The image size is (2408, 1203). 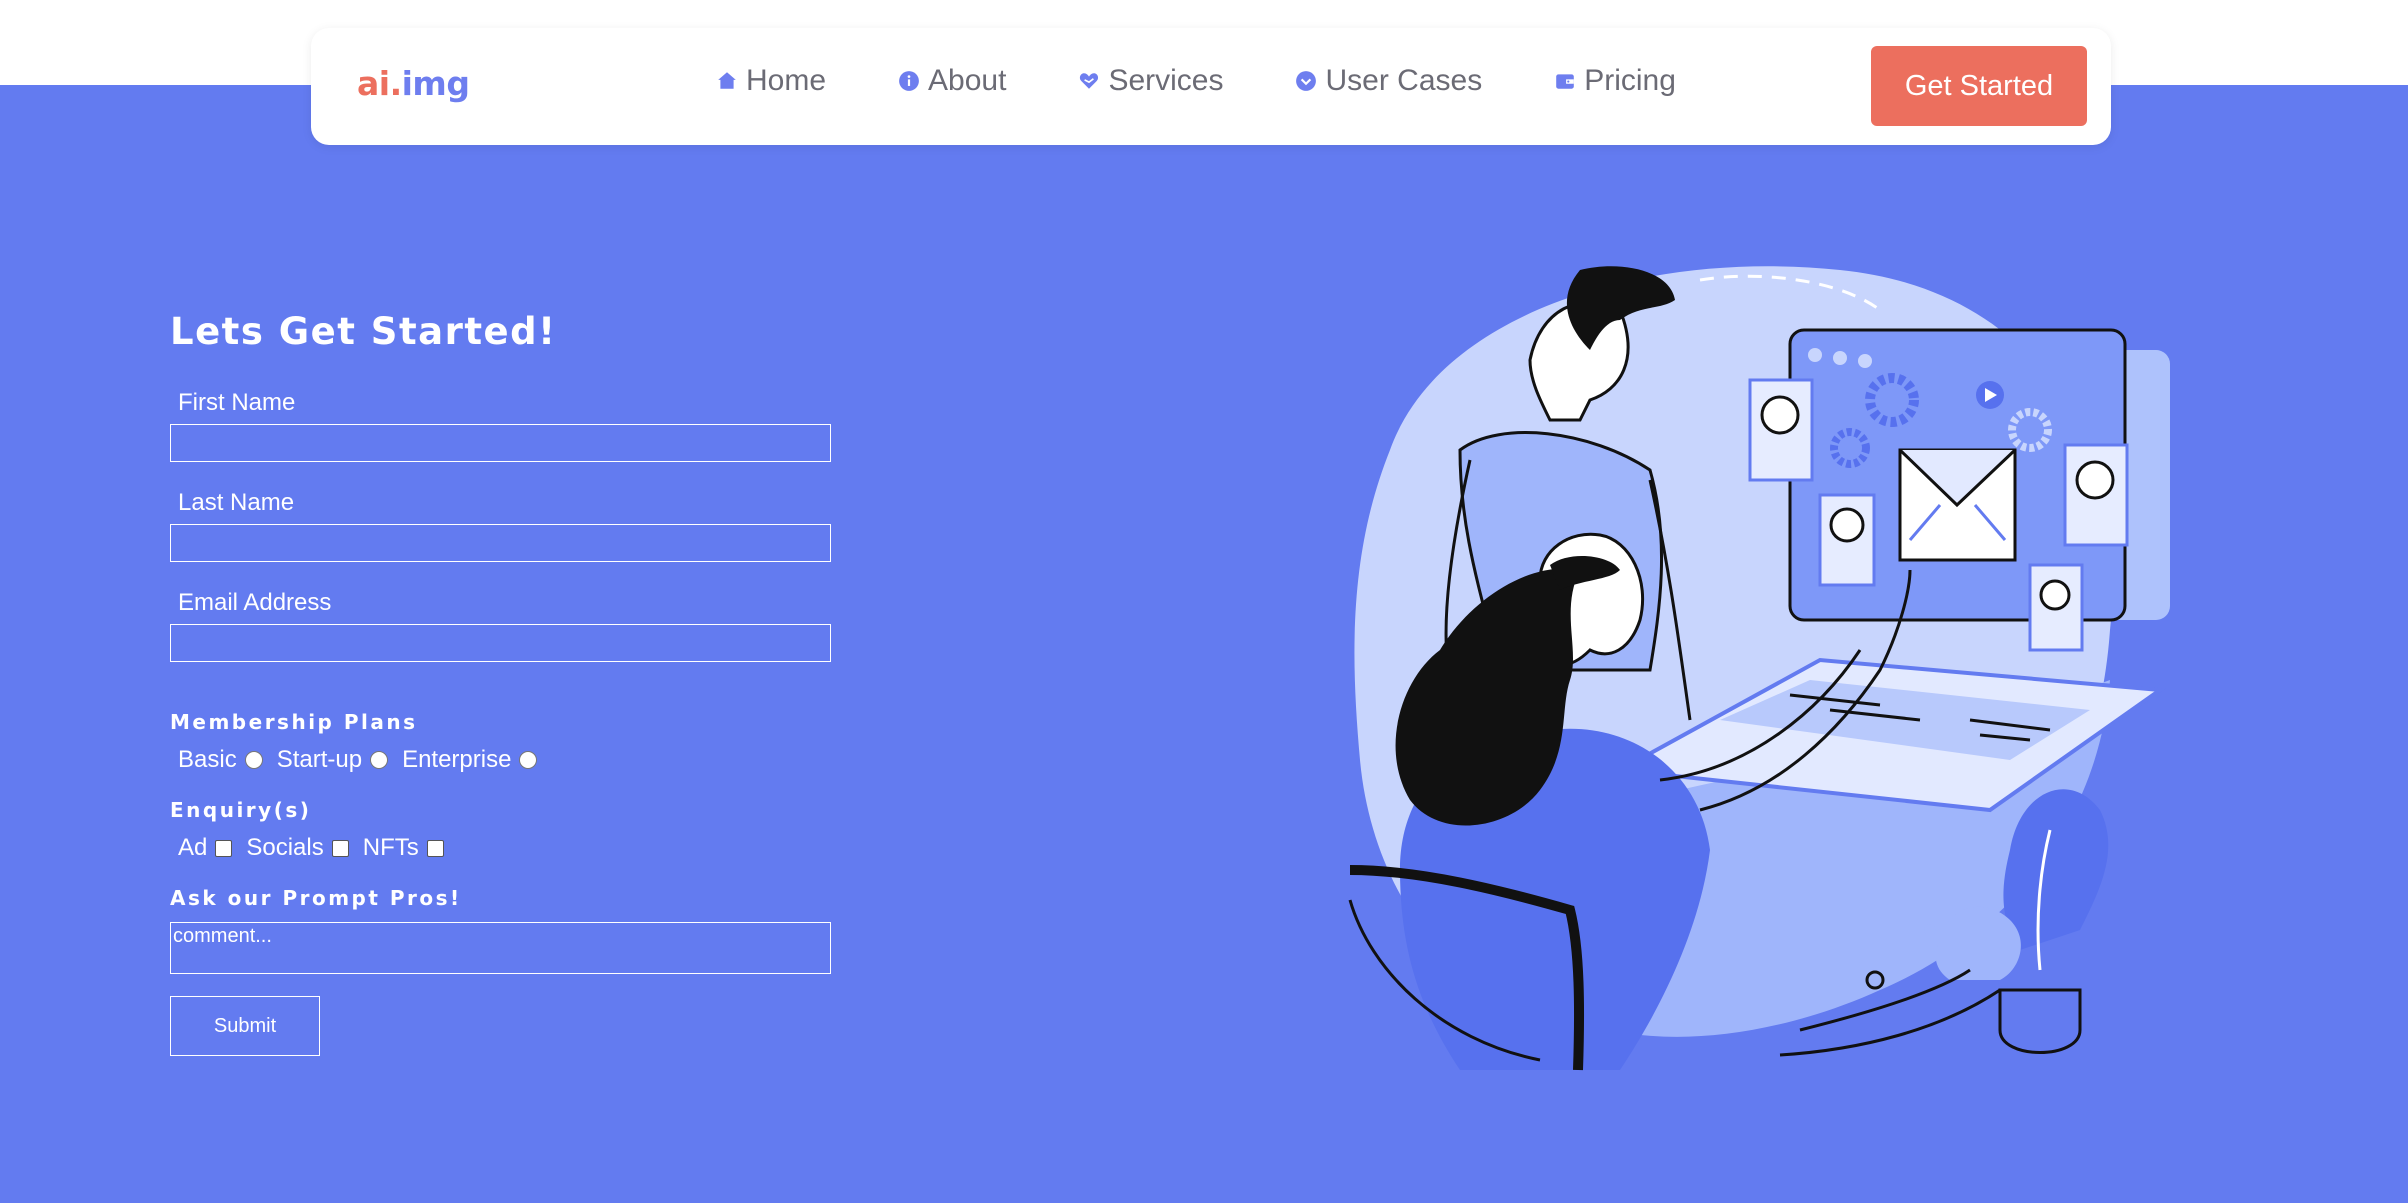 I want to click on nav-item-label: User Cases, so click(x=1404, y=80).